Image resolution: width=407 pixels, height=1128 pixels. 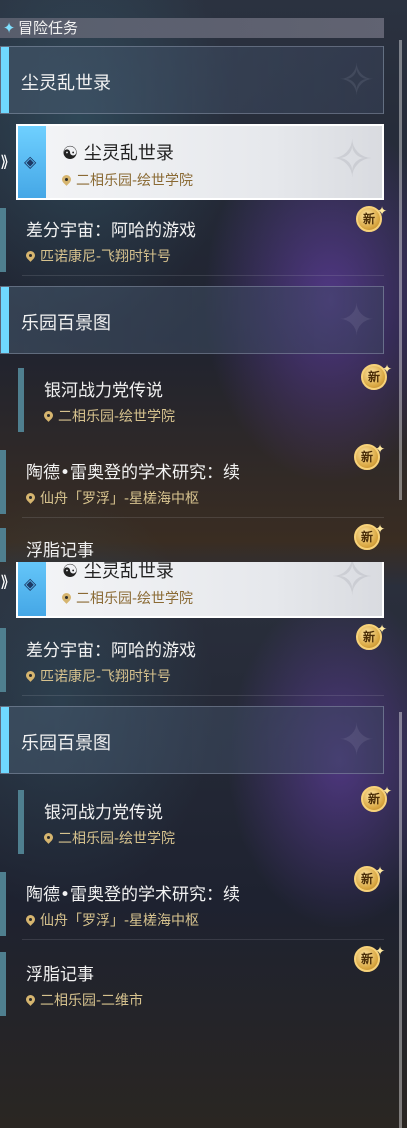 What do you see at coordinates (92, 1001) in the screenshot?
I see `quest-location: 二相乐园-二维市` at bounding box center [92, 1001].